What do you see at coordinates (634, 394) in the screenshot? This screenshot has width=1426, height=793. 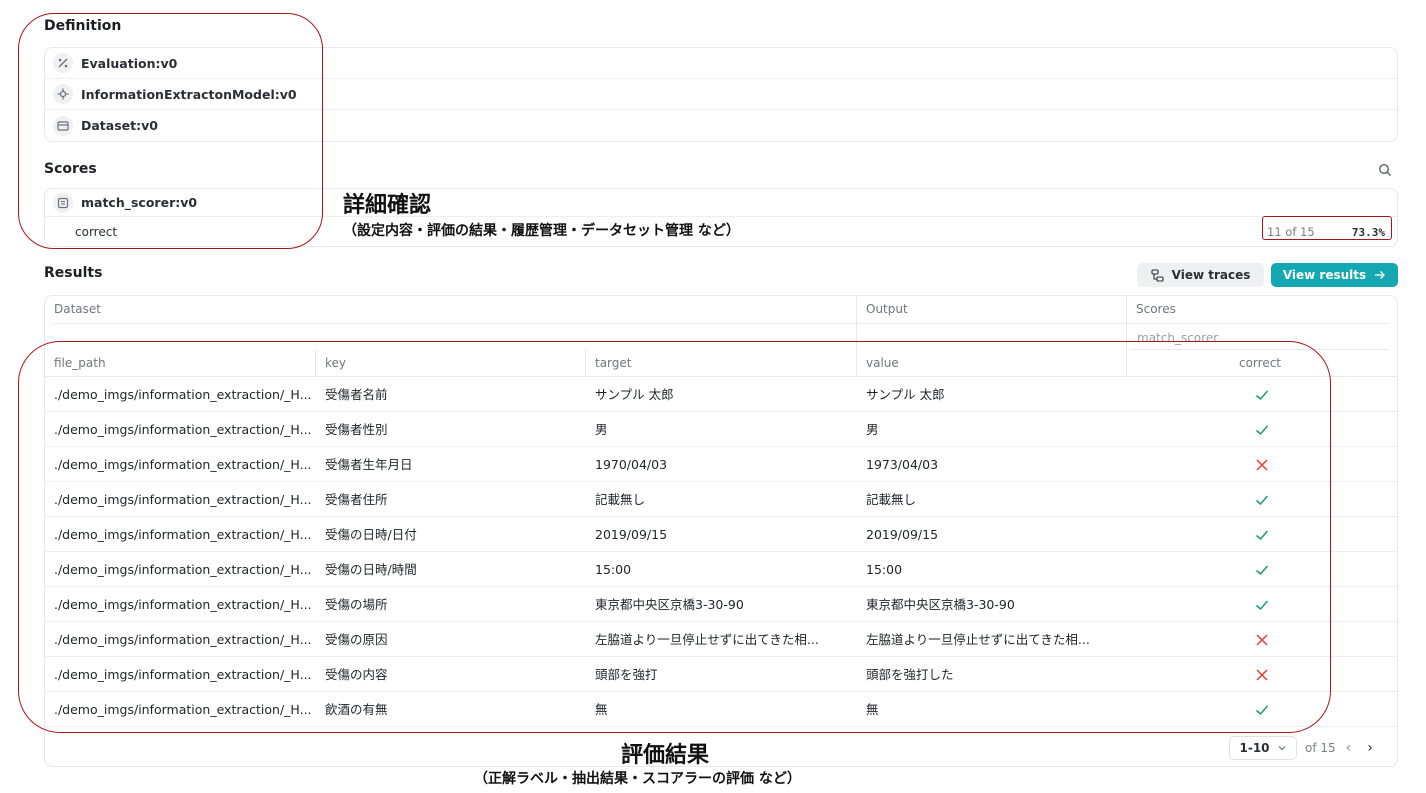 I see `cell-target: サンプル 太郎` at bounding box center [634, 394].